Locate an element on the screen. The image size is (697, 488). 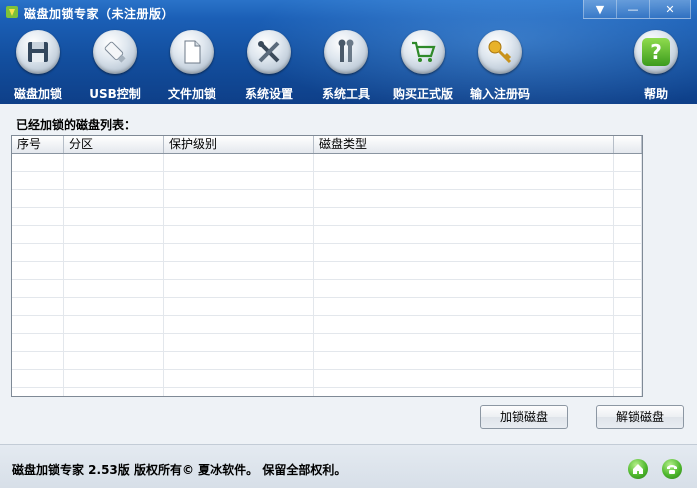
floppy-disk-icon is located at coordinates (38, 52).